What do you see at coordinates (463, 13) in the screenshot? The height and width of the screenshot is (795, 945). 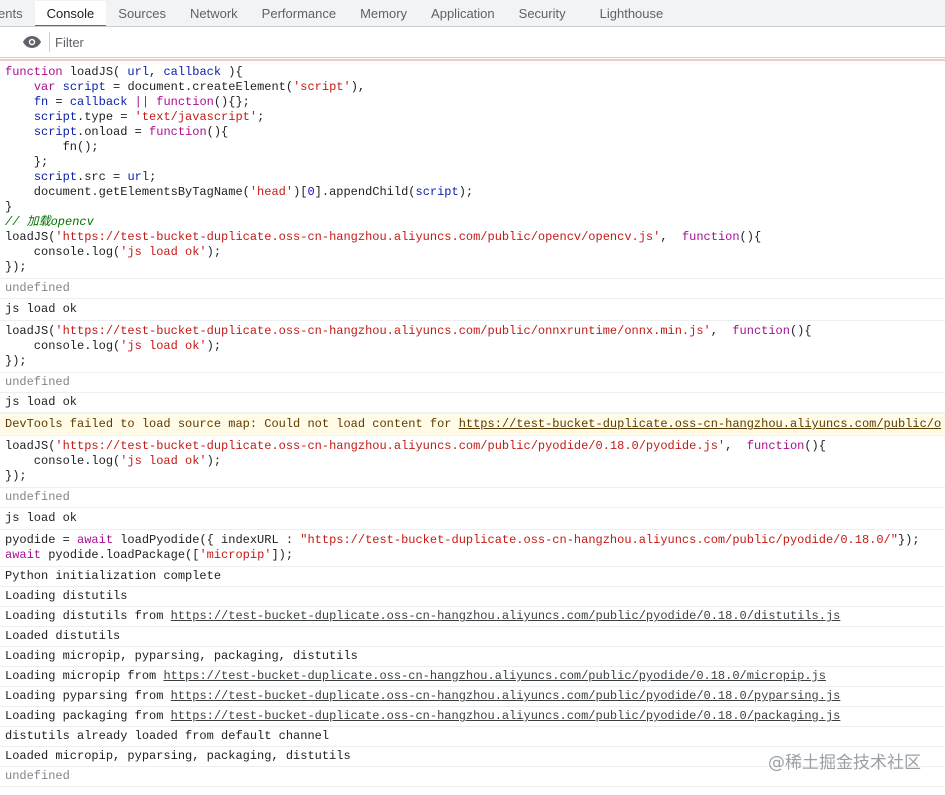 I see `tab-application: Application` at bounding box center [463, 13].